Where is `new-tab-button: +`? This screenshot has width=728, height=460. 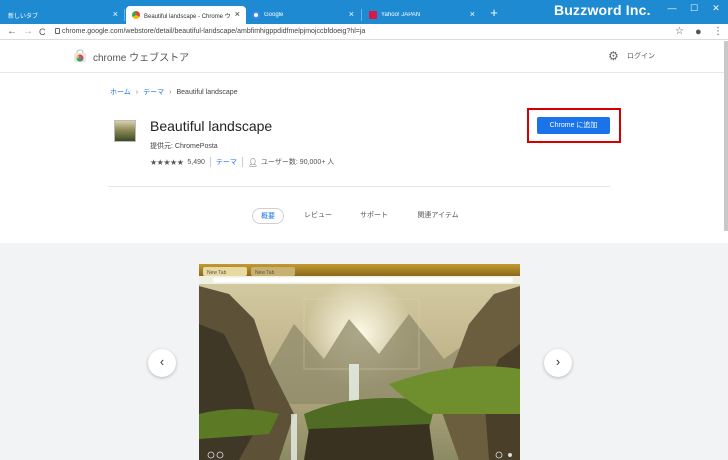 new-tab-button: + is located at coordinates (494, 13).